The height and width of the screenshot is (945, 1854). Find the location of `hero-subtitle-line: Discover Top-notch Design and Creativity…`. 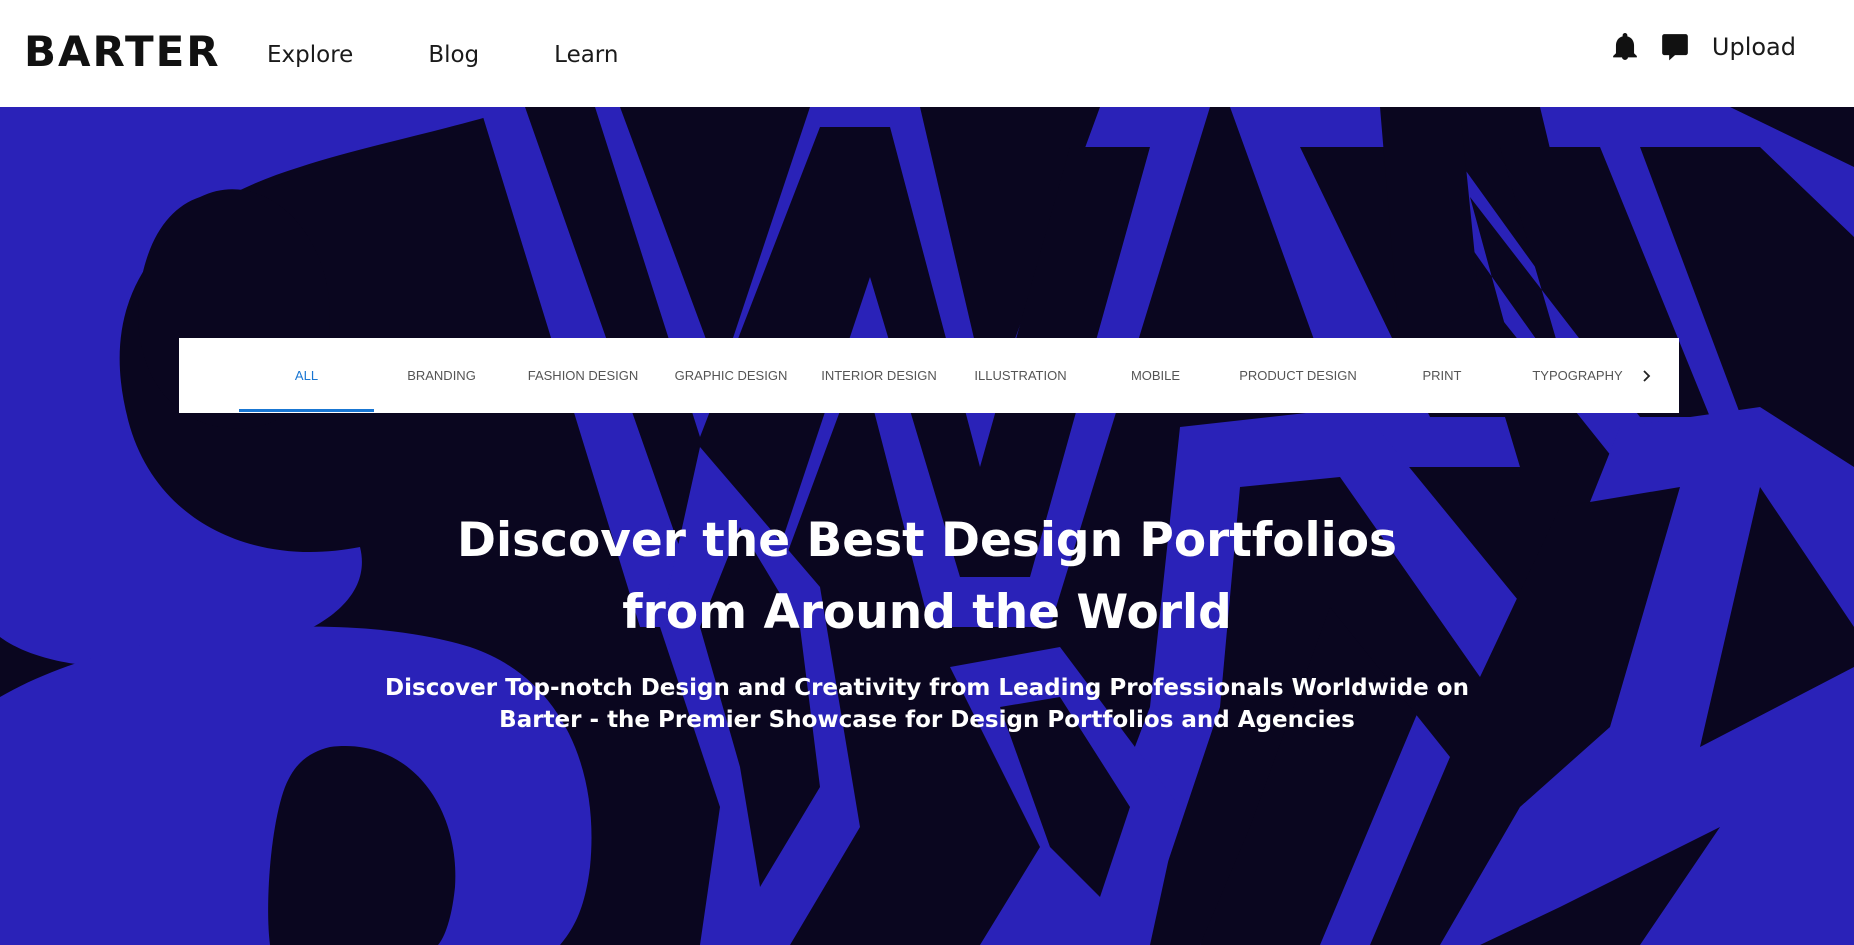

hero-subtitle-line: Discover Top-notch Design and Creativity… is located at coordinates (927, 688).